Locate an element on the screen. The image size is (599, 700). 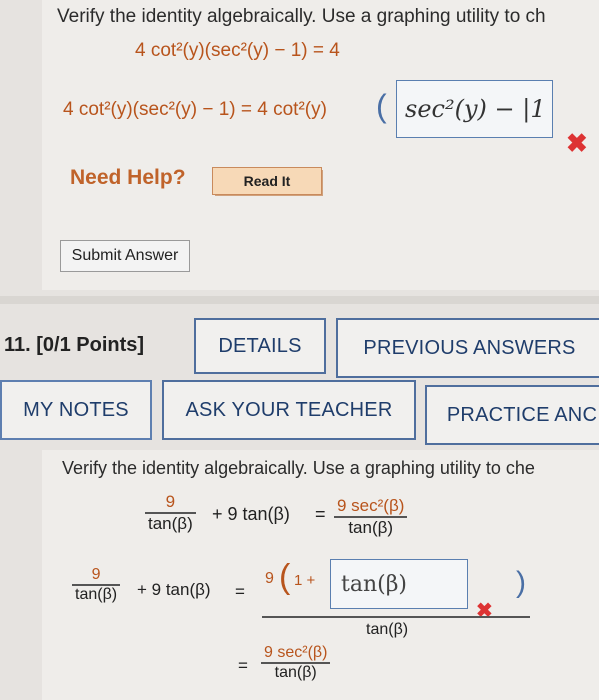
step2-fraction: 9 sec²(β) tan(β) is located at coordinates (296, 663).